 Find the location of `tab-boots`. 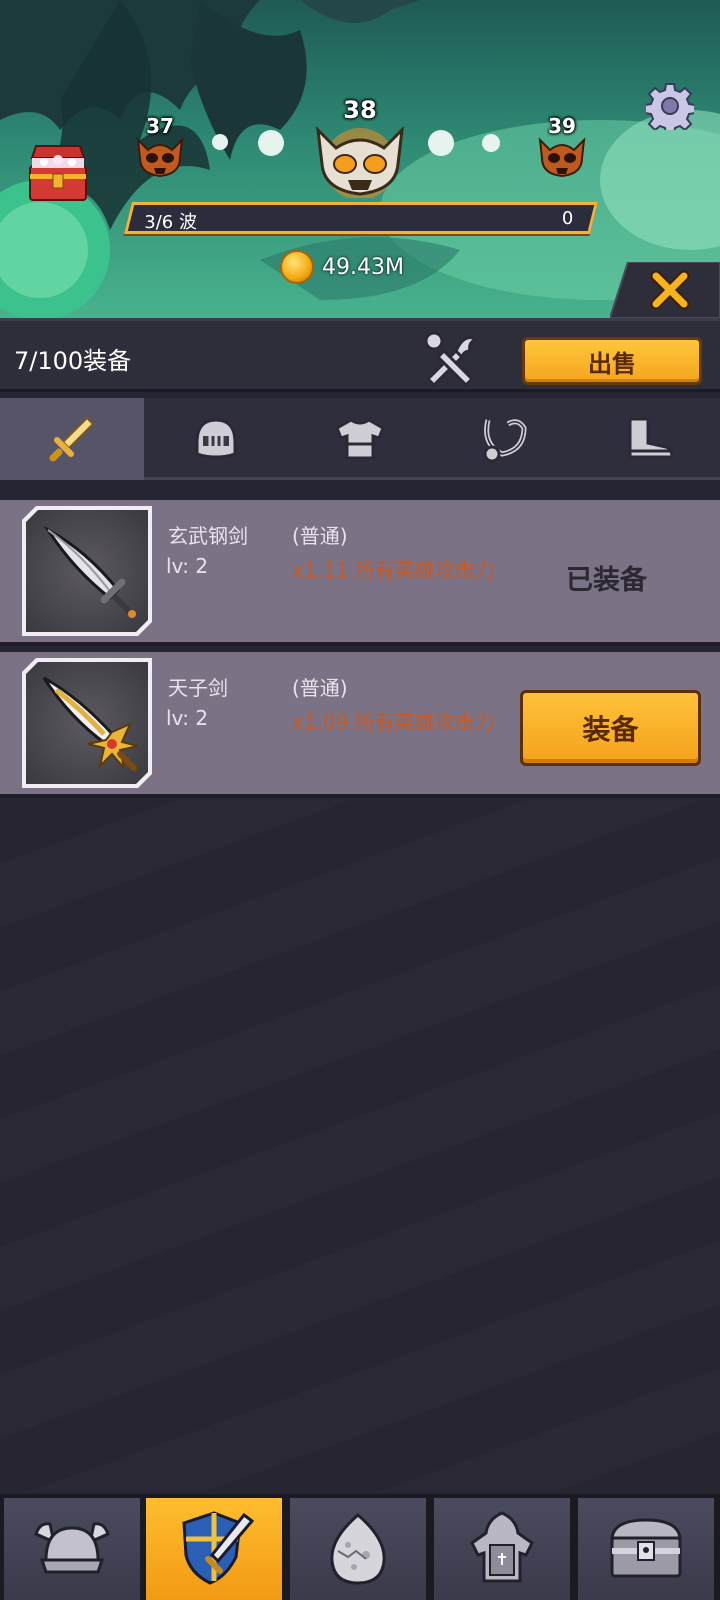

tab-boots is located at coordinates (648, 439).